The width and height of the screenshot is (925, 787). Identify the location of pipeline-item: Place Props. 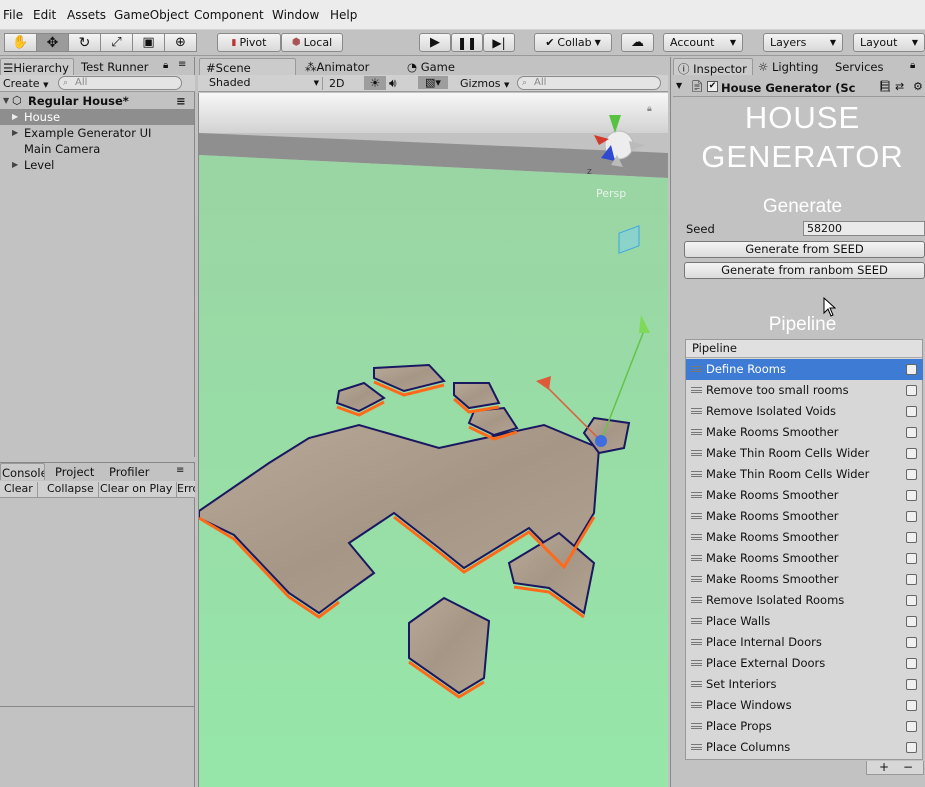
(804, 726).